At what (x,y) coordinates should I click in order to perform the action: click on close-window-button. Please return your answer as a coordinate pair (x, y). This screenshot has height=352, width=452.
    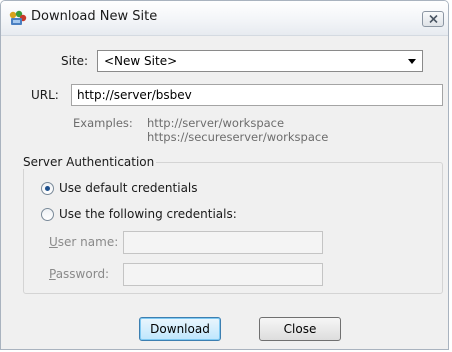
    Looking at the image, I should click on (433, 19).